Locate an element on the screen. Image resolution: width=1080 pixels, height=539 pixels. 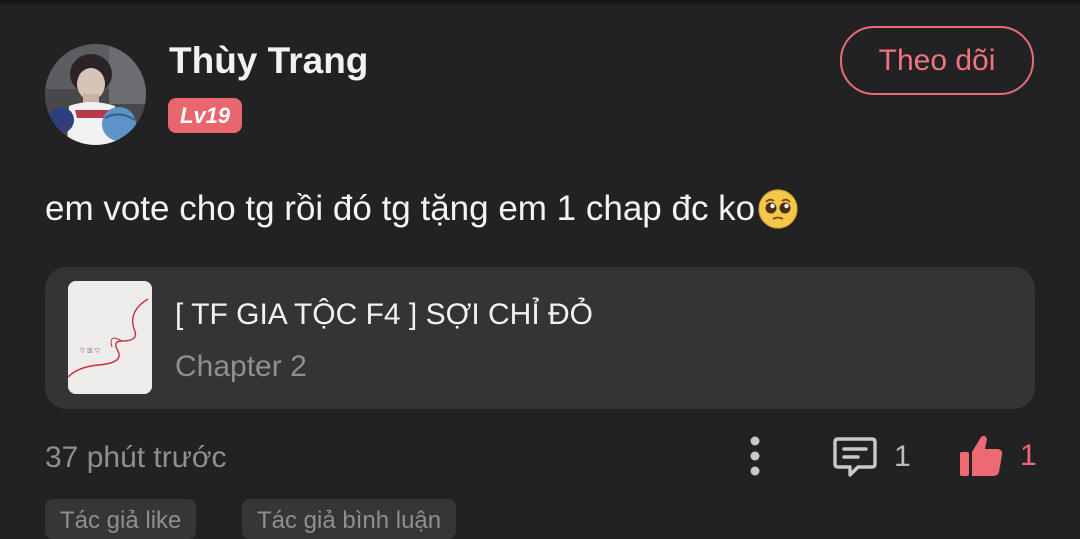
red-thread-cover-image: ♡ ꕥ ♡ is located at coordinates (110, 337).